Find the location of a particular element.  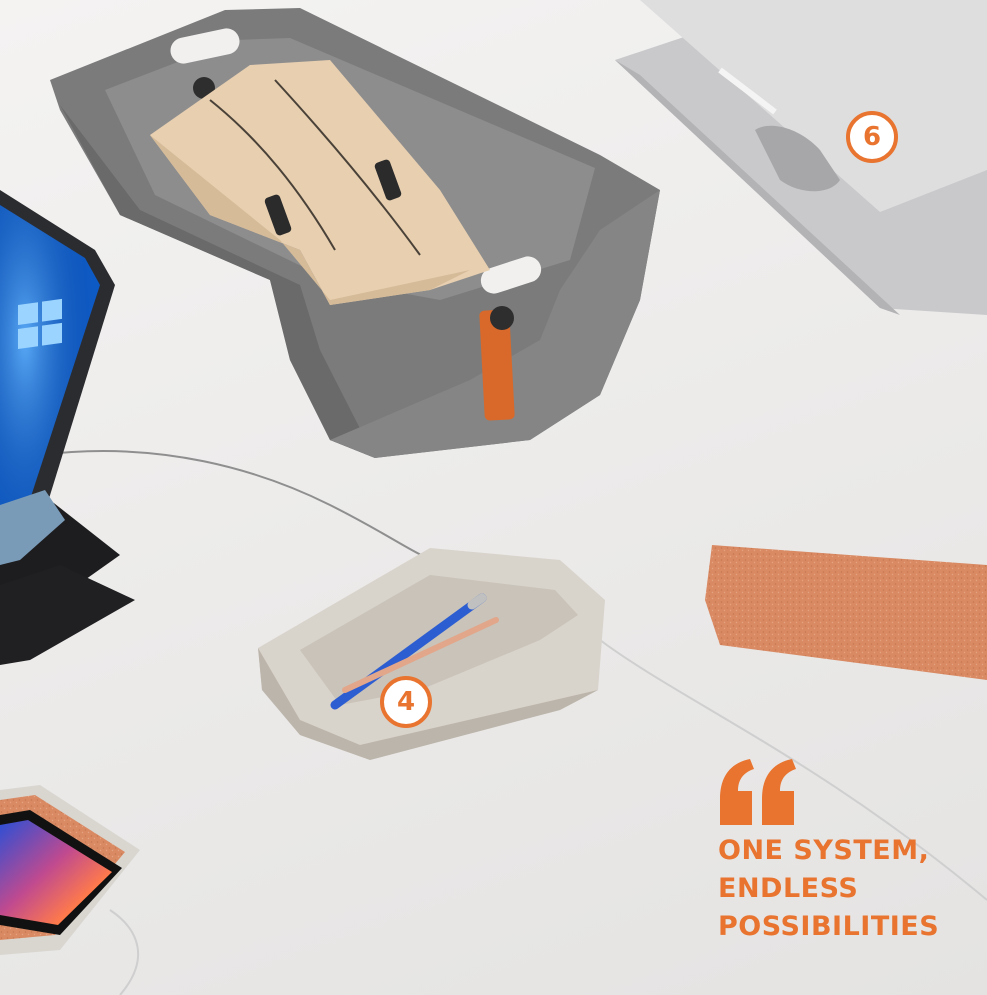

tagline-line: ENDLESS is located at coordinates (788, 888).